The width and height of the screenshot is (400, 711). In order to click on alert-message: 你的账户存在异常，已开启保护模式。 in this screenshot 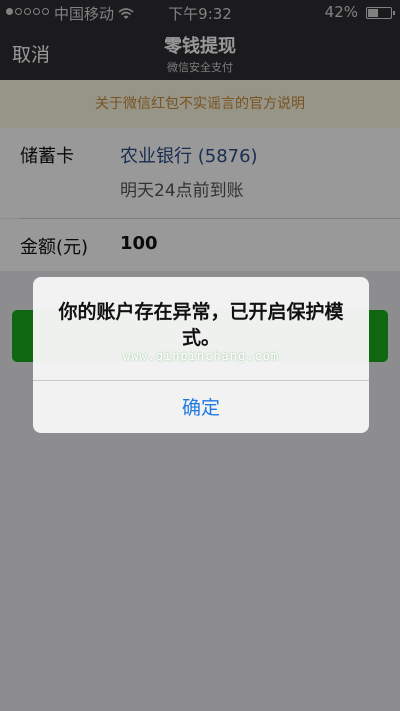, I will do `click(201, 325)`.